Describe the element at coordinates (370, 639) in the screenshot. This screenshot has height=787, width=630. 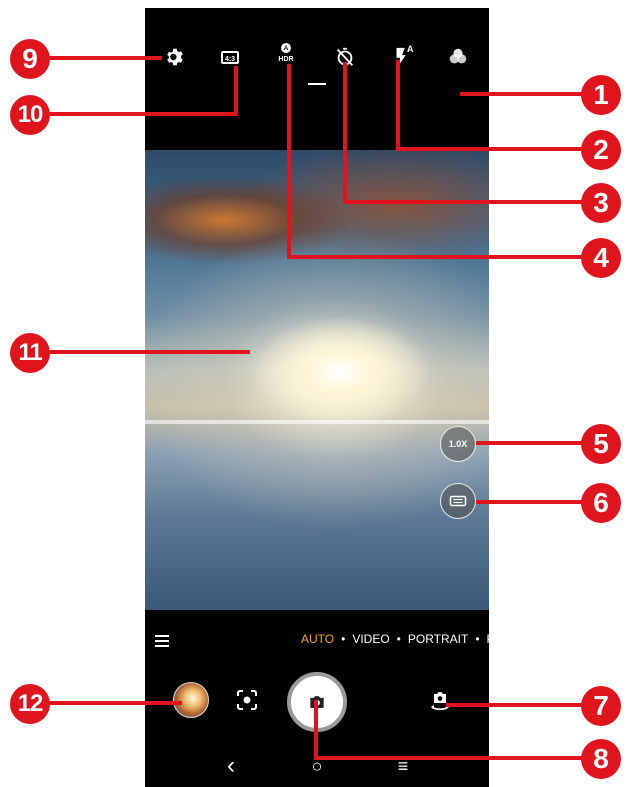
I see `mode-video: VIDEO` at that location.